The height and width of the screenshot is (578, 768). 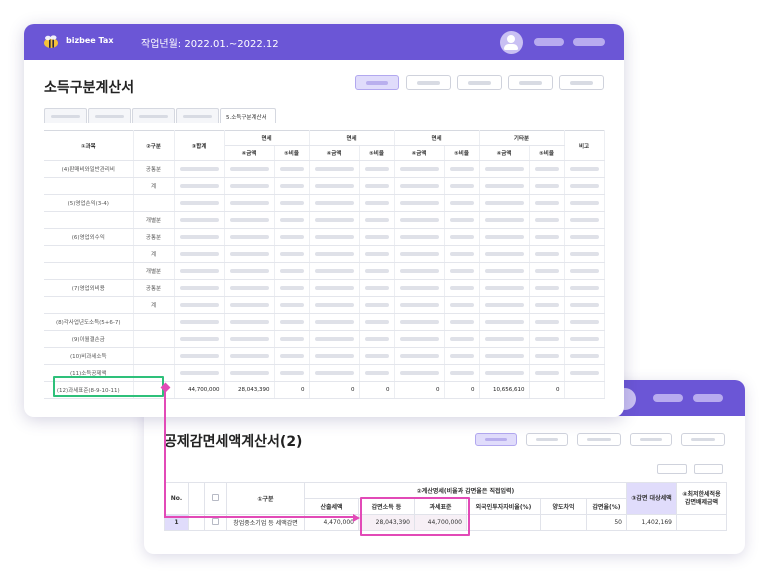 What do you see at coordinates (324, 203) in the screenshot?
I see `table-row: (5)영업손익(3-4)` at bounding box center [324, 203].